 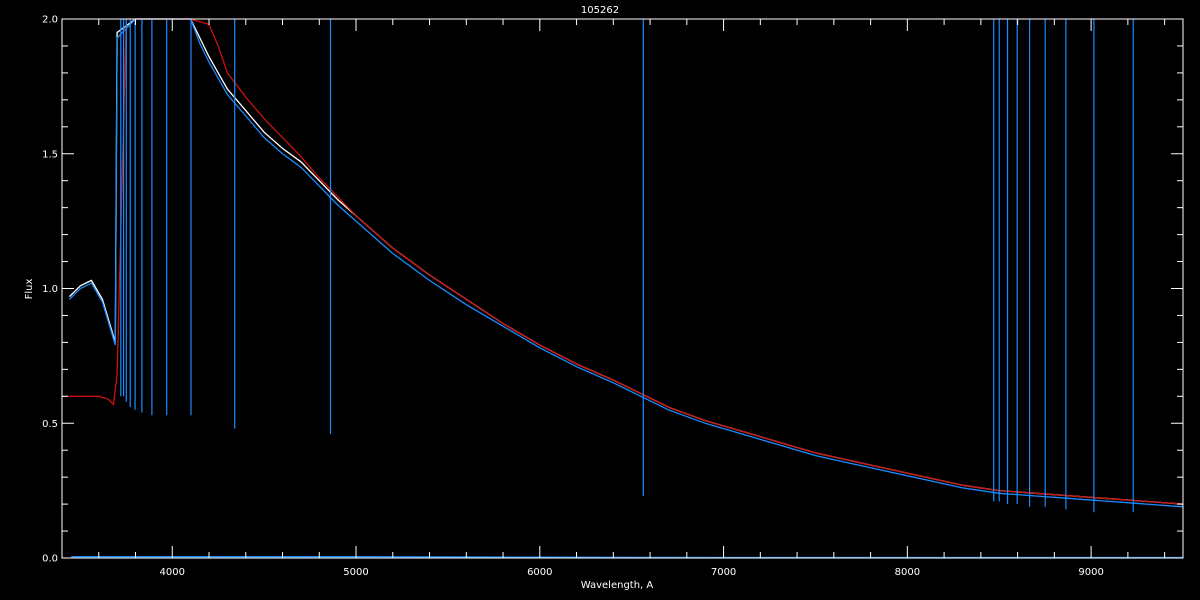 I want to click on x-tick-label: 4000, so click(x=172, y=572).